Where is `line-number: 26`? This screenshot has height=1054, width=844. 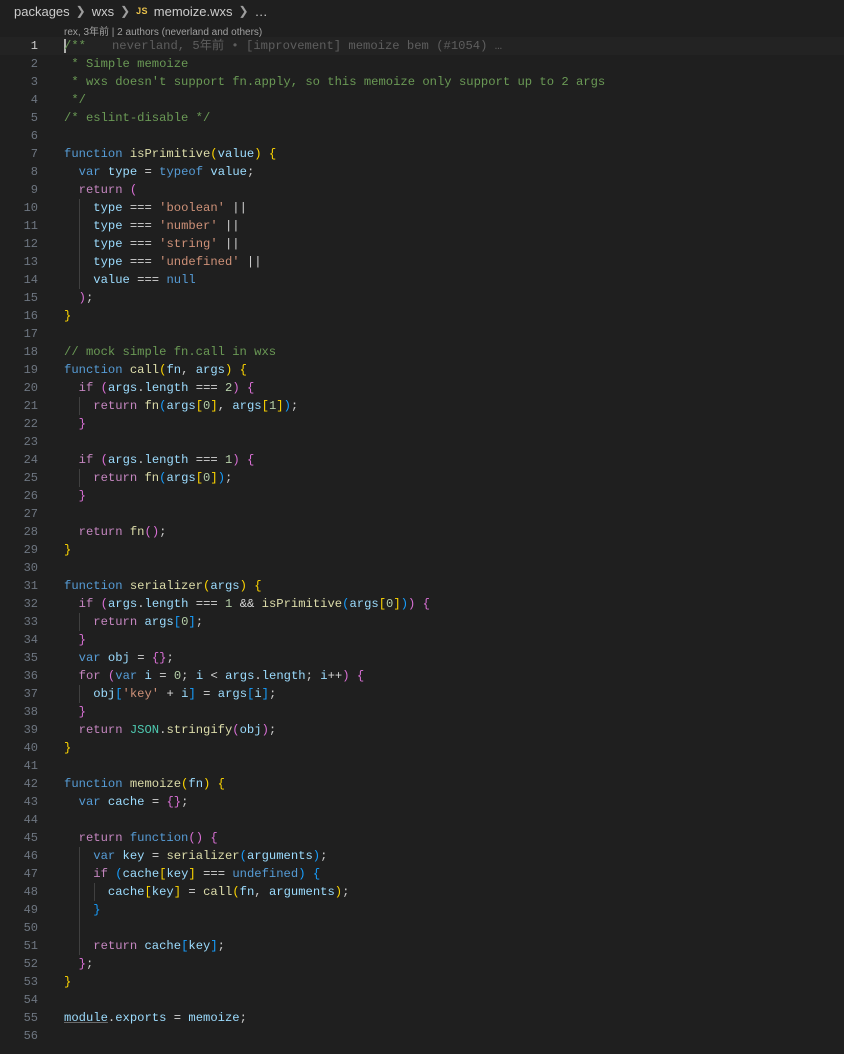
line-number: 26 is located at coordinates (30, 496).